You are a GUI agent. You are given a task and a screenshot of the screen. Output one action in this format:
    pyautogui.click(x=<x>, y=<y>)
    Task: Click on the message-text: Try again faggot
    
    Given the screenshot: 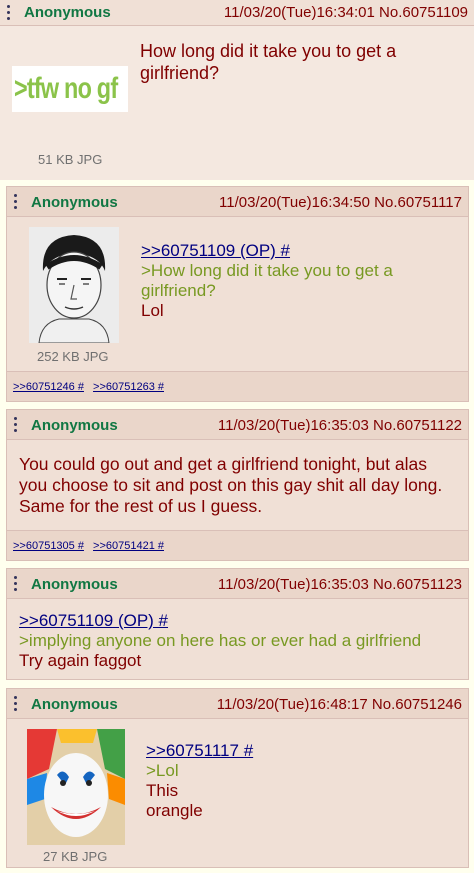 What is the action you would take?
    pyautogui.click(x=80, y=660)
    